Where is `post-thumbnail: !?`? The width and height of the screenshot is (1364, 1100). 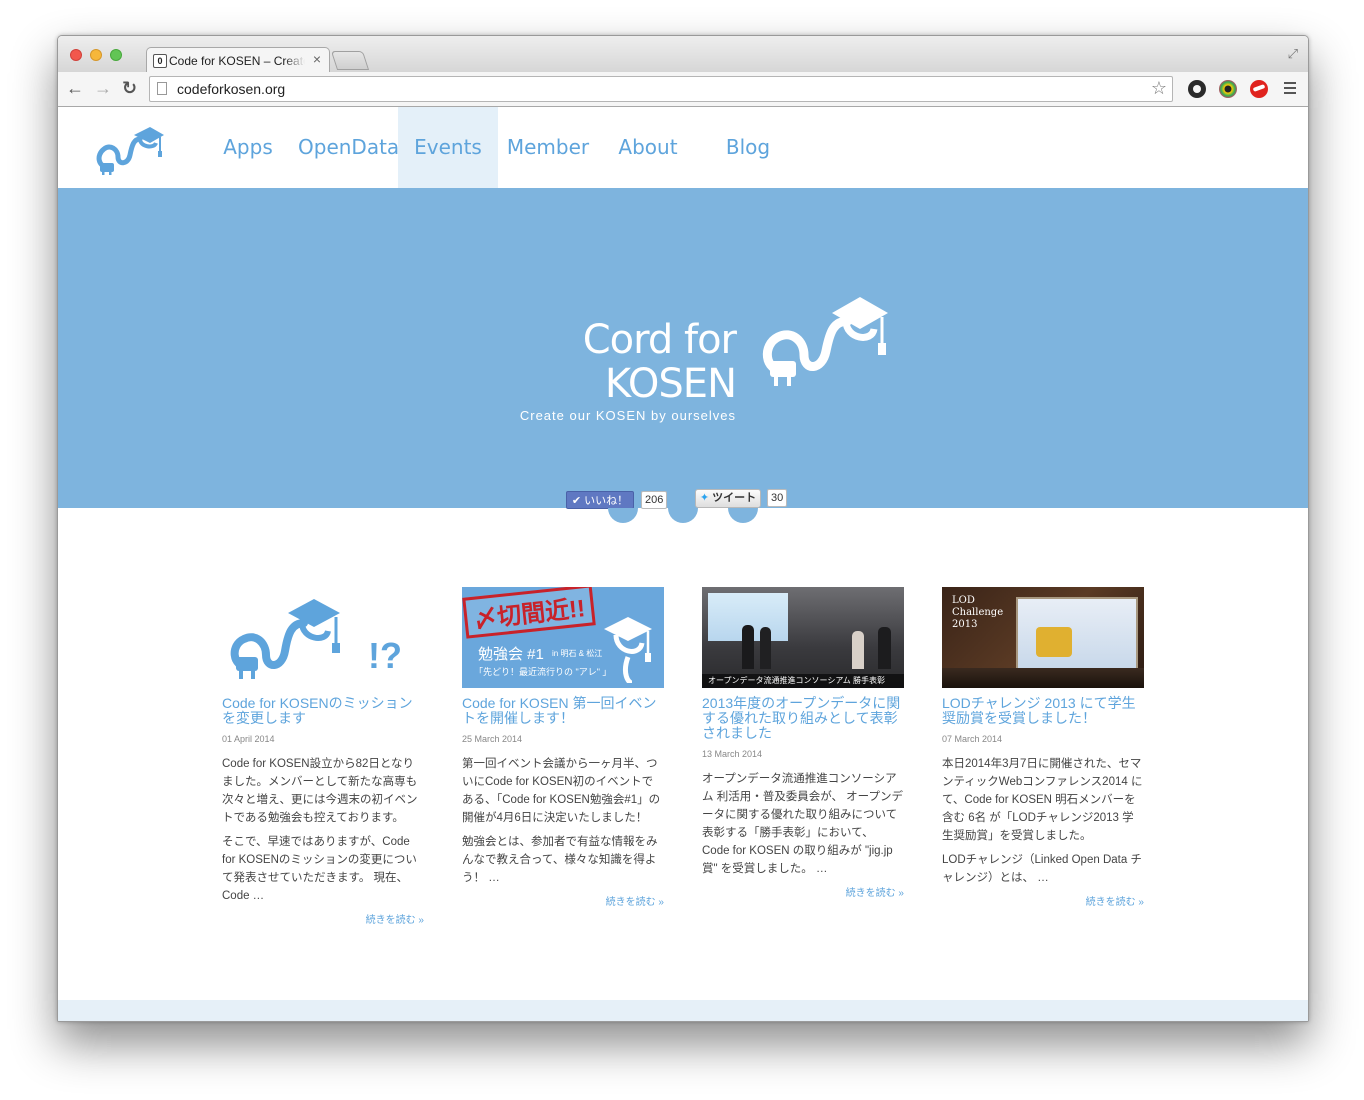 post-thumbnail: !? is located at coordinates (323, 637).